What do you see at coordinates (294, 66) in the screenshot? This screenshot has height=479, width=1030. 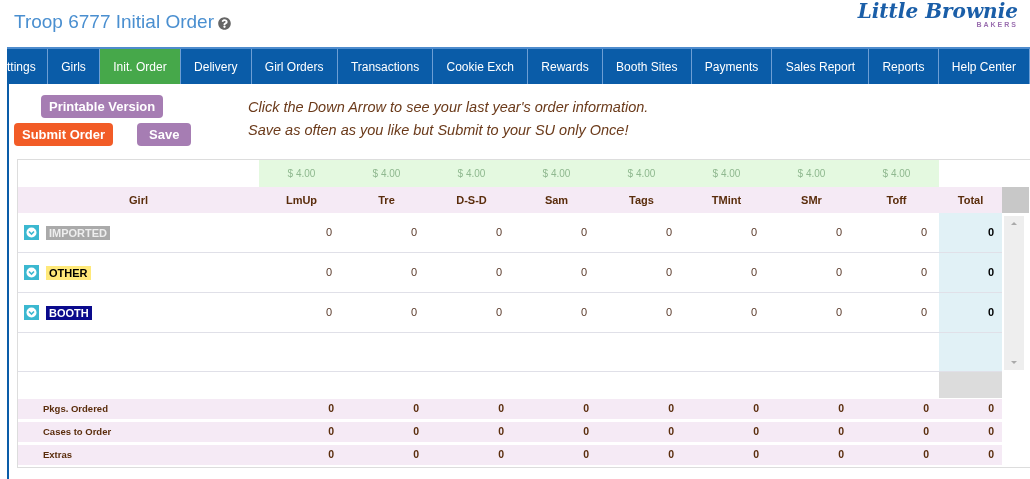 I see `nav-tab: Girl Orders` at bounding box center [294, 66].